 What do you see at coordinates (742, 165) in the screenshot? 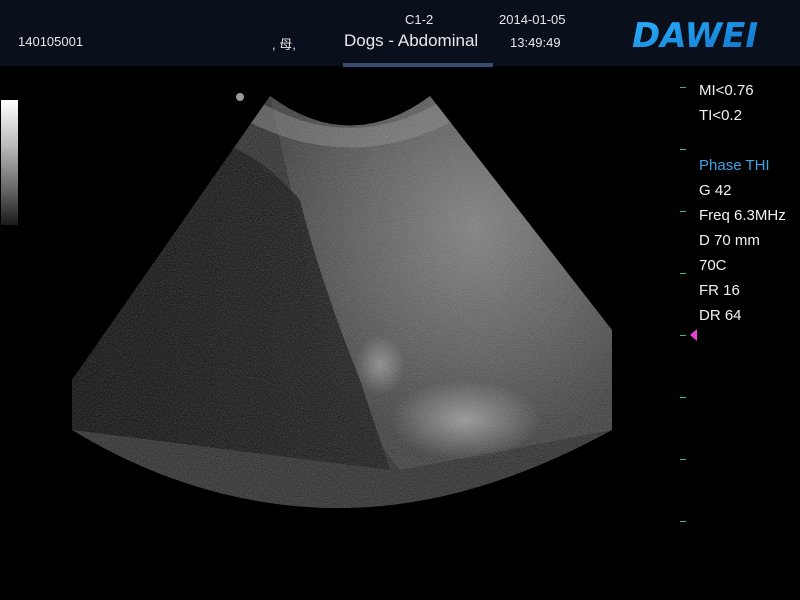
I see `imaging-mode: Phase THI` at bounding box center [742, 165].